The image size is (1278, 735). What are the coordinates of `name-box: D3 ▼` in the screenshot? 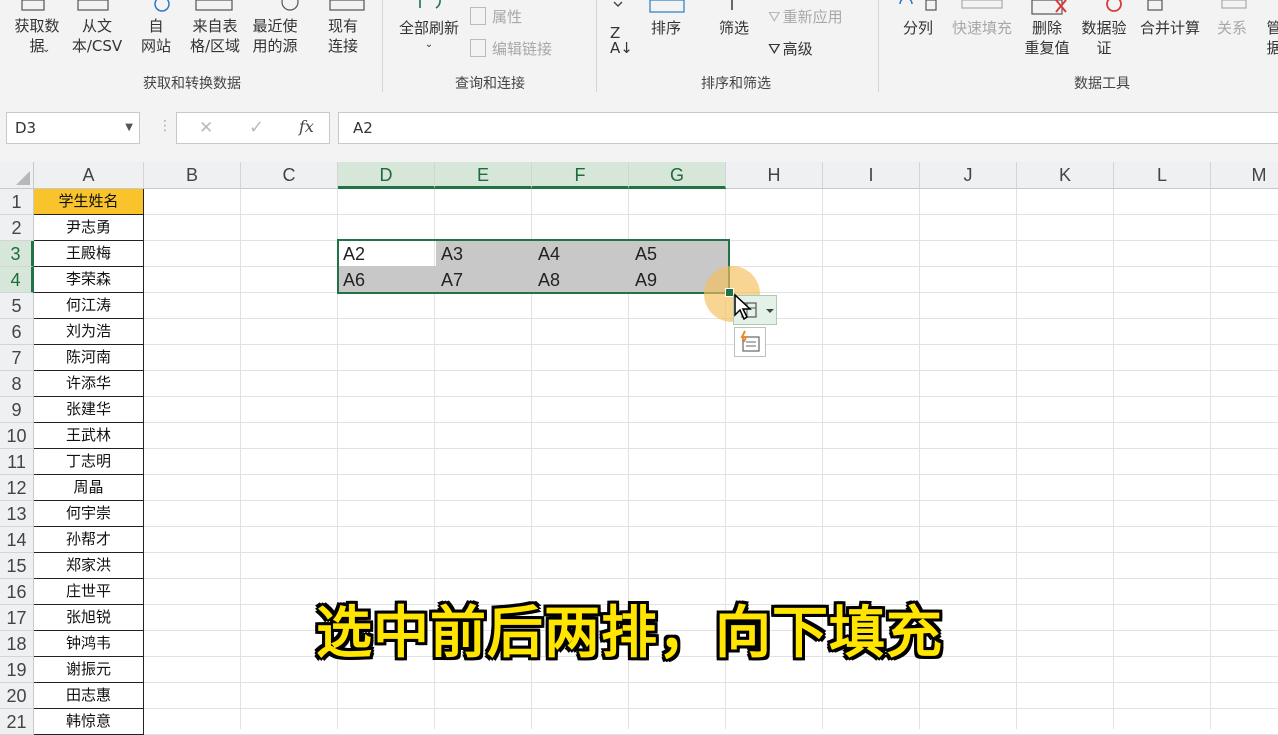 It's located at (73, 128).